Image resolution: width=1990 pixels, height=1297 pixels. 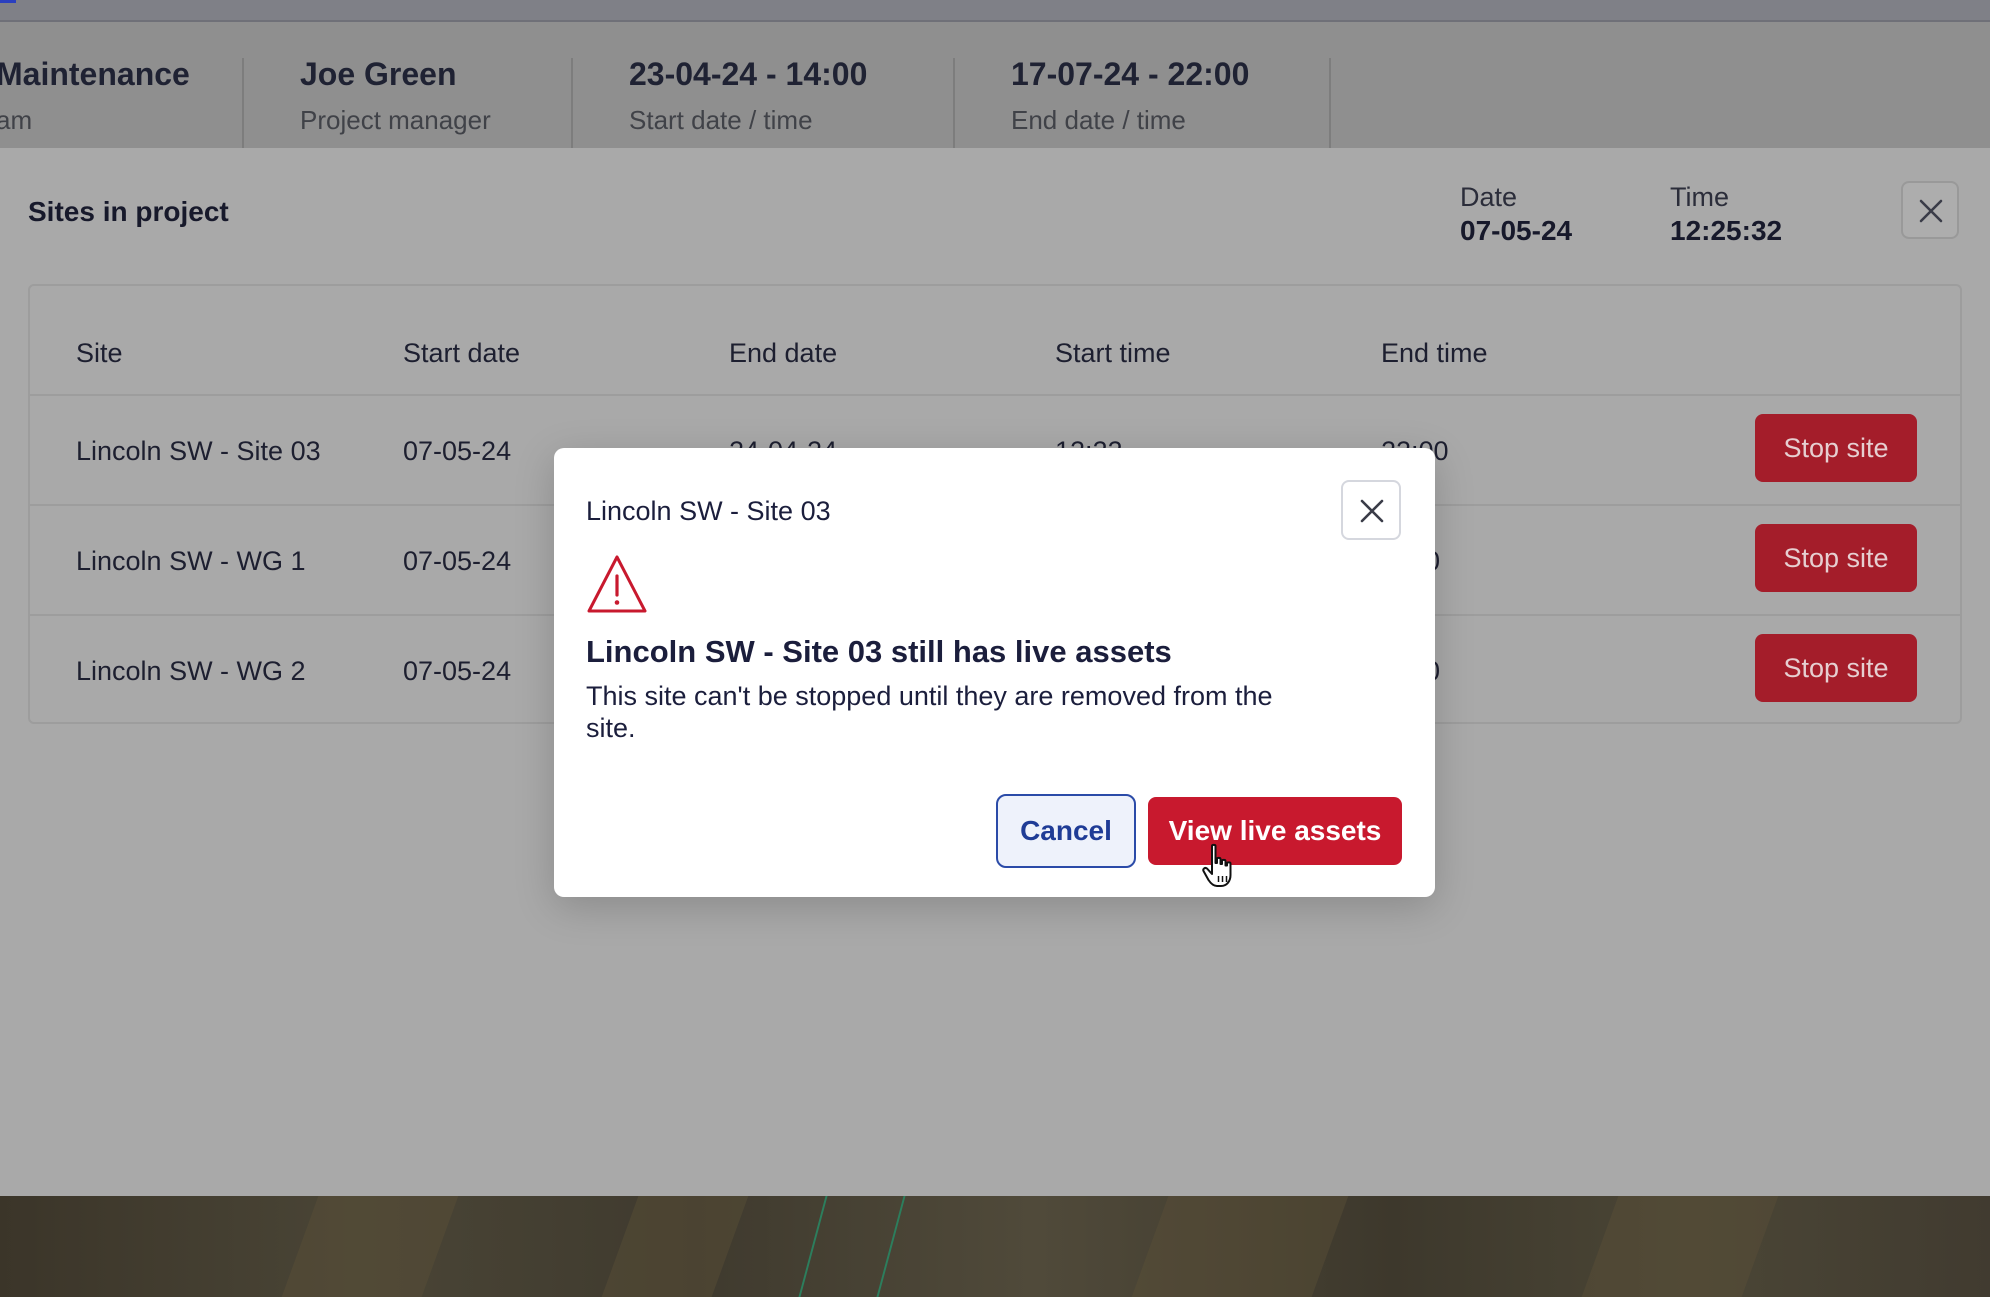 What do you see at coordinates (128, 211) in the screenshot?
I see `panel-title: Sites in project` at bounding box center [128, 211].